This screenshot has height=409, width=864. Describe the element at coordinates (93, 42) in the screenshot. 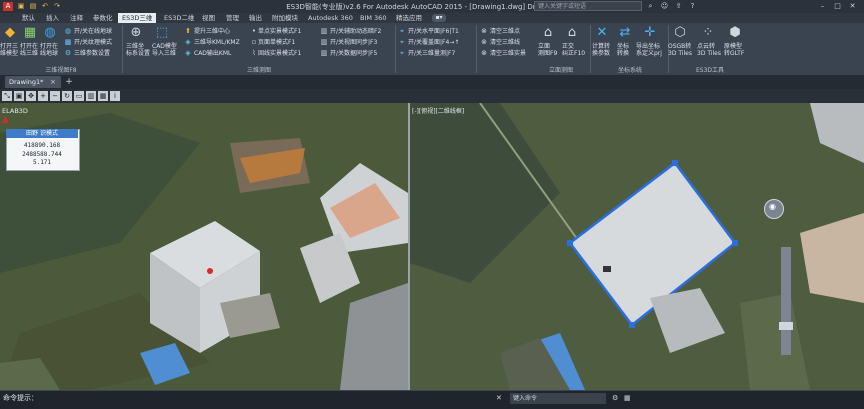

I see `toggle-texture-mode: 开/关纹理模式` at that location.